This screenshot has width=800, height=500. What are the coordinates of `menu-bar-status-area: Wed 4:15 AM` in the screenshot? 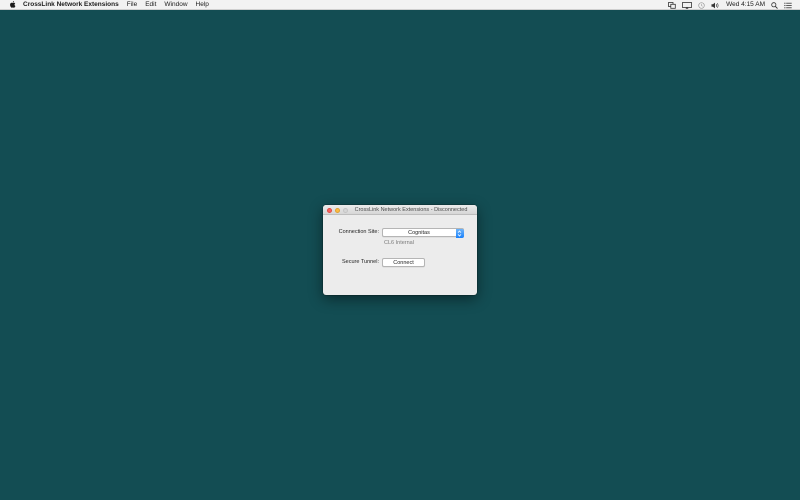 It's located at (727, 5).